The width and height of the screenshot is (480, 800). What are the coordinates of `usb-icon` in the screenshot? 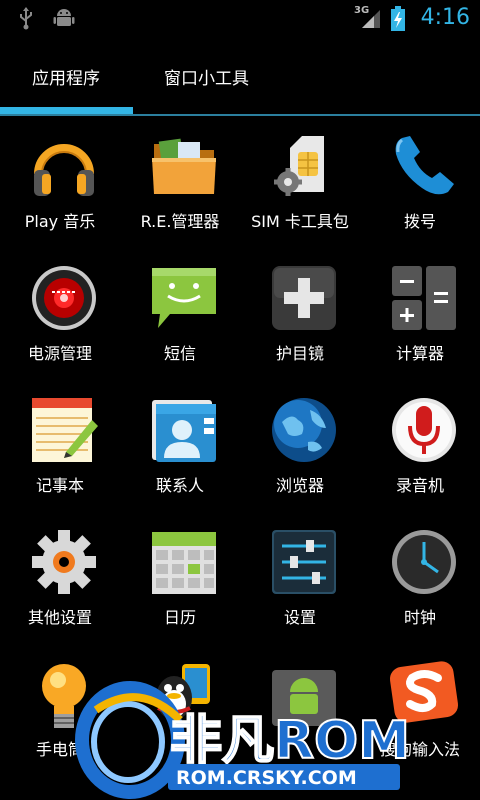 It's located at (26, 18).